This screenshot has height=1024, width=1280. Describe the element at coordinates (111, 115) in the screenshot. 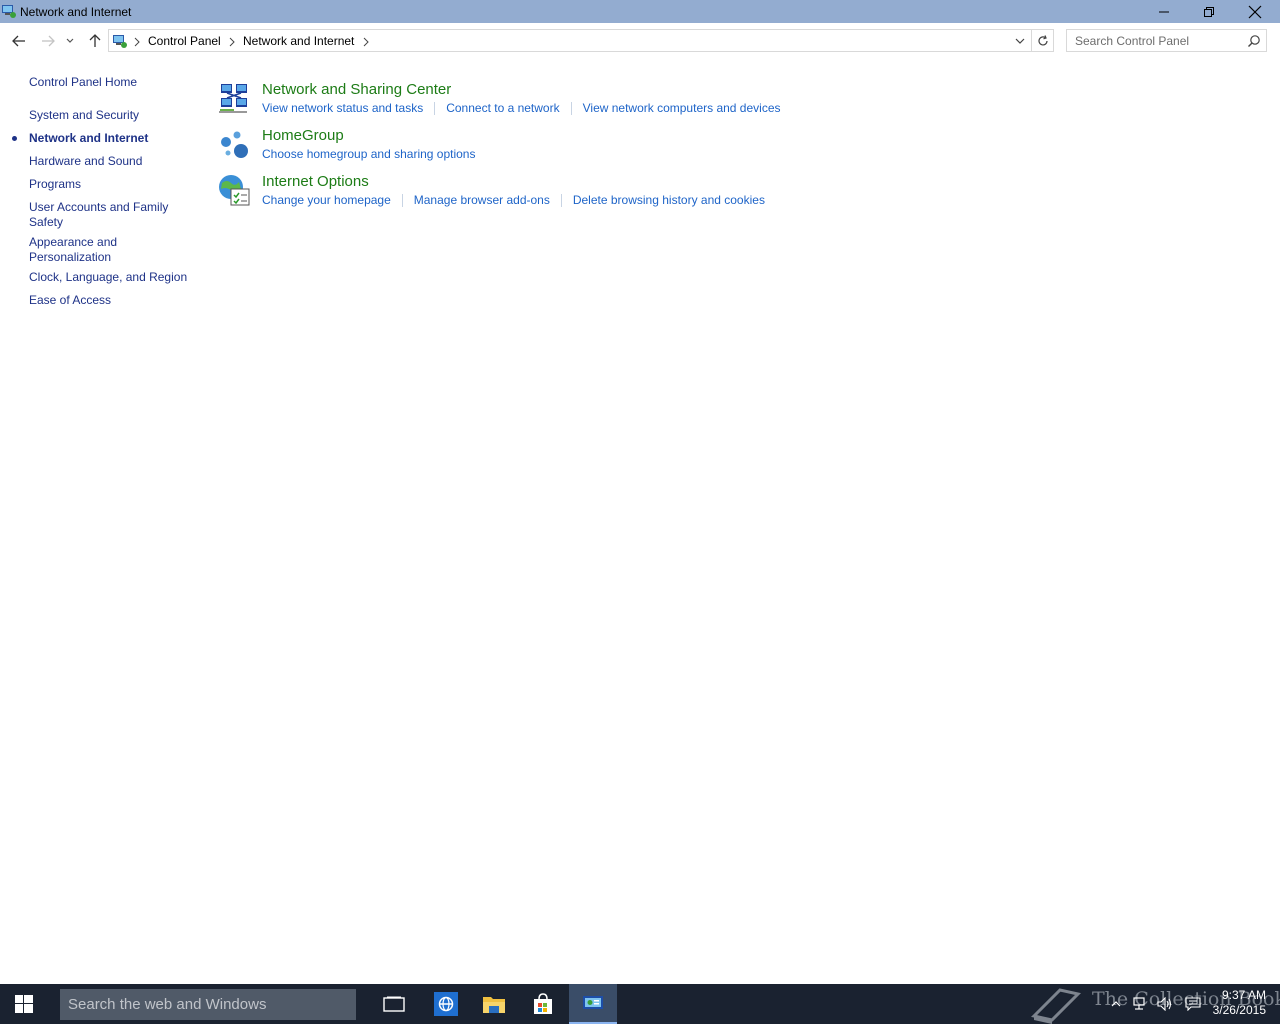

I see `nav-item-system-and-security: System and Security` at that location.